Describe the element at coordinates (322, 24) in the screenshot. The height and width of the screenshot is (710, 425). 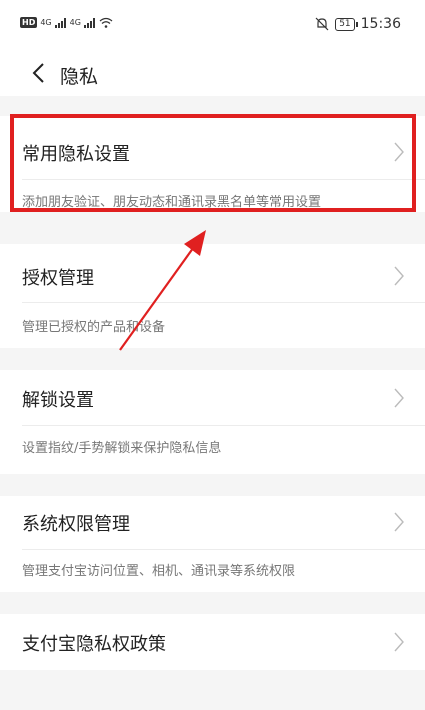
I see `mute-bell-icon` at that location.